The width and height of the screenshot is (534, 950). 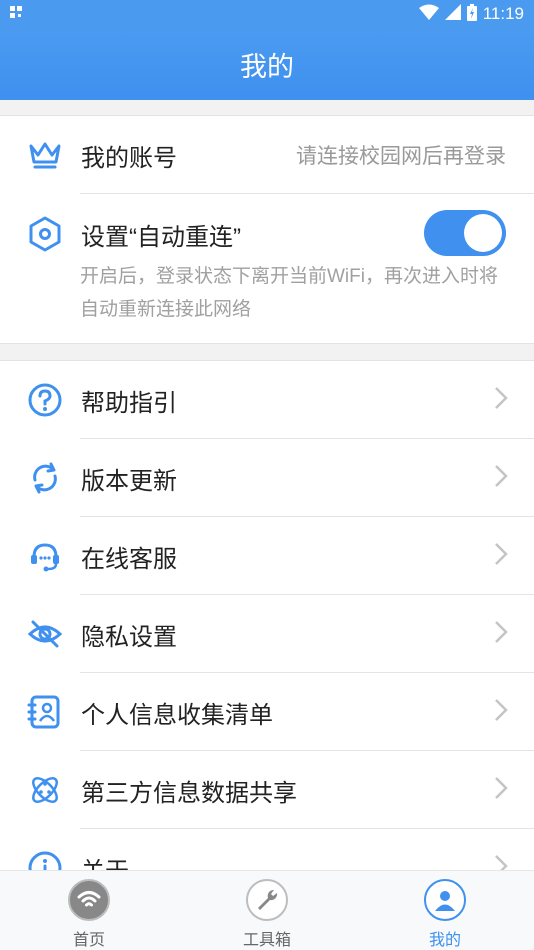 What do you see at coordinates (129, 158) in the screenshot?
I see `account-label: 我的账号` at bounding box center [129, 158].